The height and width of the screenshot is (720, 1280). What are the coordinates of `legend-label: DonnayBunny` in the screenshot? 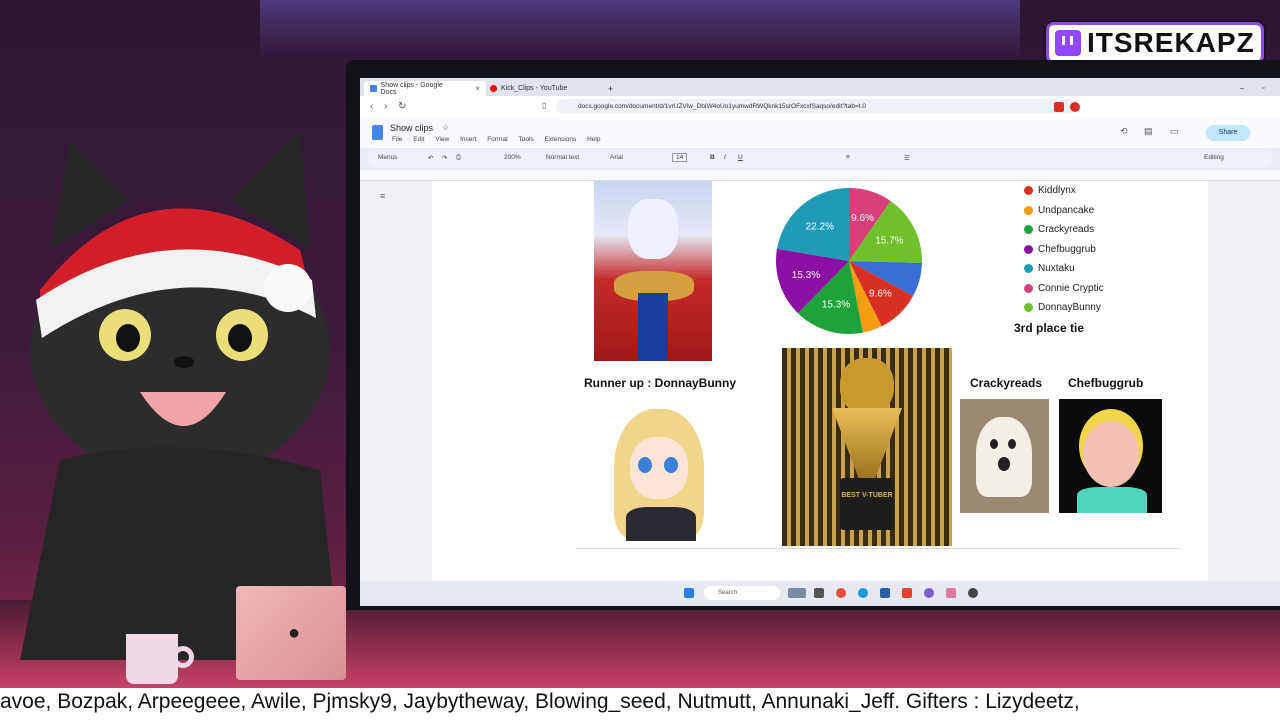 It's located at (1069, 308).